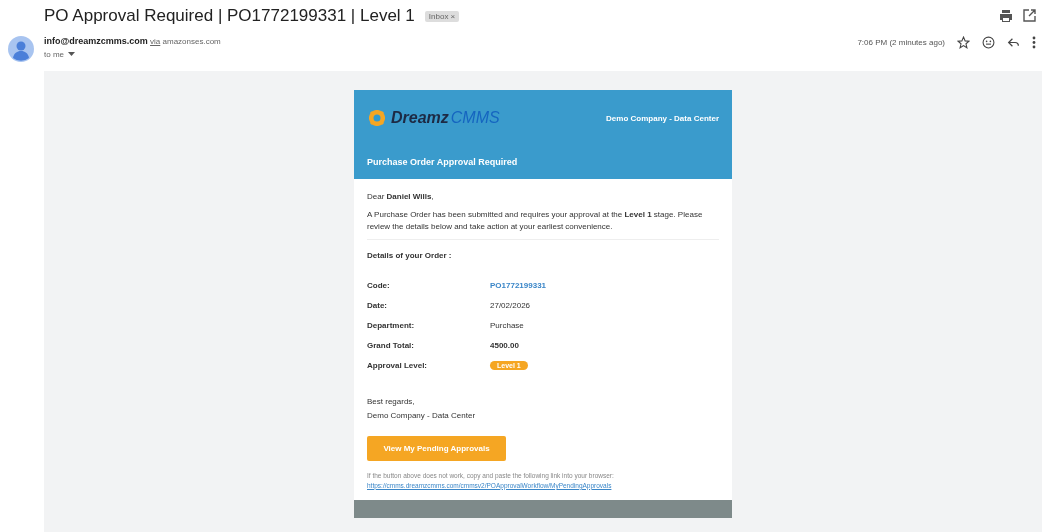 This screenshot has height=532, width=1052. I want to click on inbox-label: Inbox ×, so click(442, 16).